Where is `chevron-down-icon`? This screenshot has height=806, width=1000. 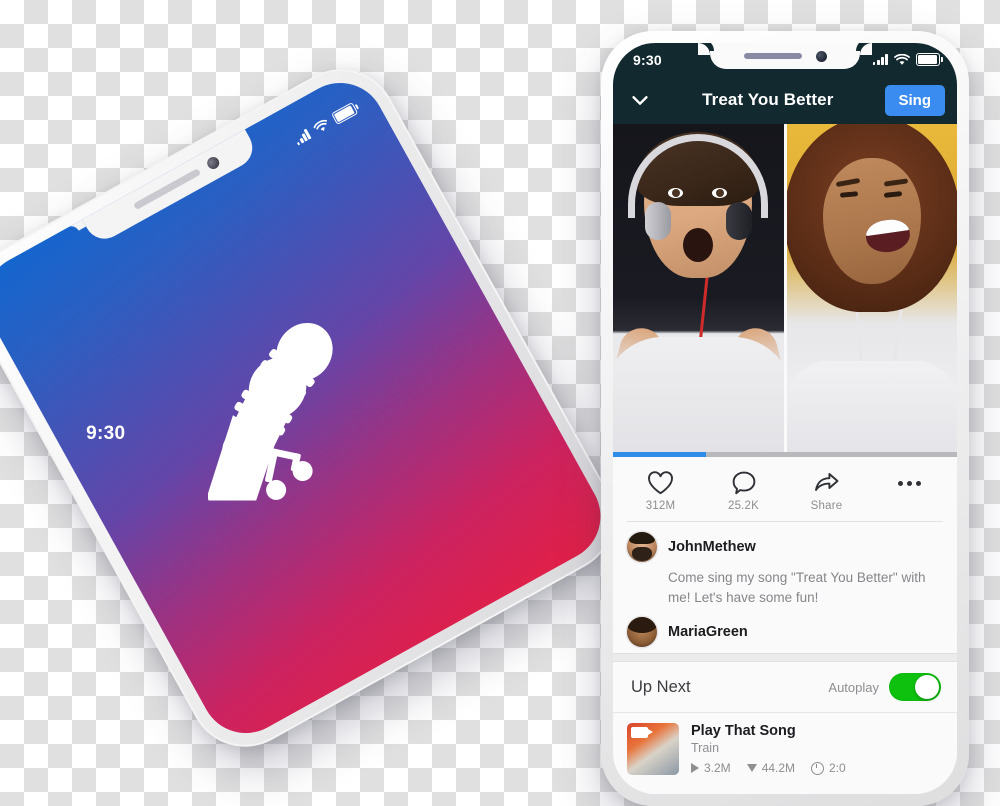
chevron-down-icon is located at coordinates (640, 100).